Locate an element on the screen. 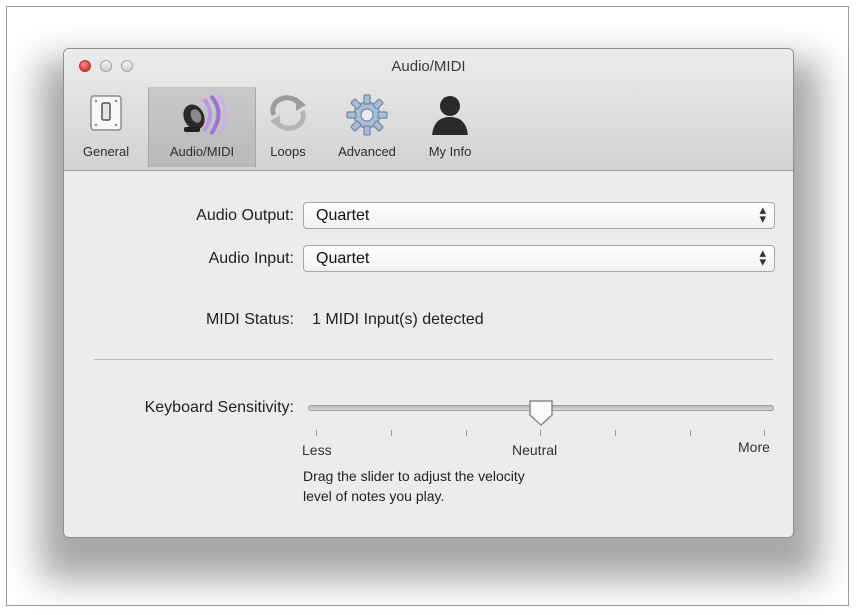 The image size is (857, 615). tab-my-info: My Info is located at coordinates (450, 127).